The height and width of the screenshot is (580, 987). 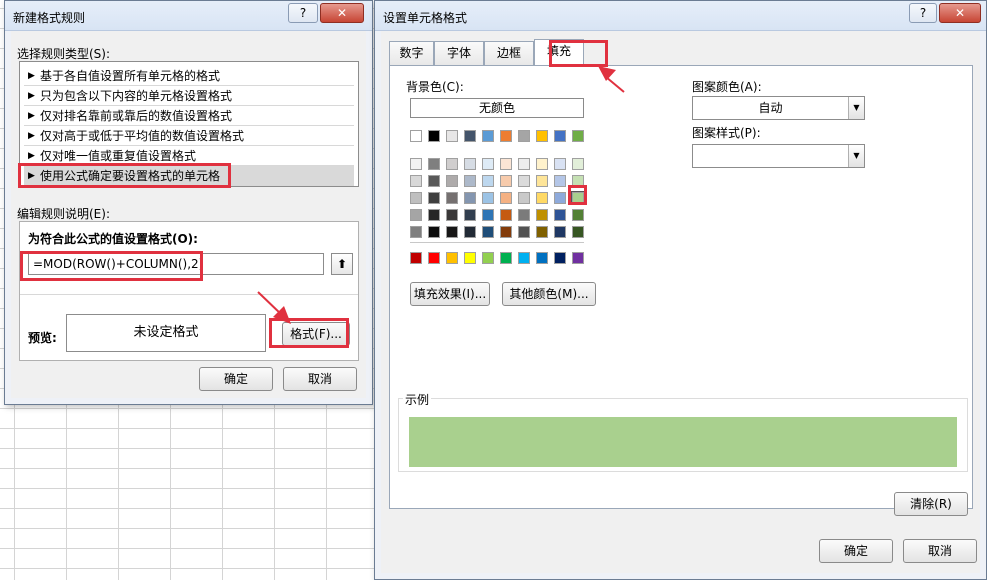 I want to click on rule-type-item: ▶ 仅对高于或低于平均值的数值设置格式, so click(x=189, y=136).